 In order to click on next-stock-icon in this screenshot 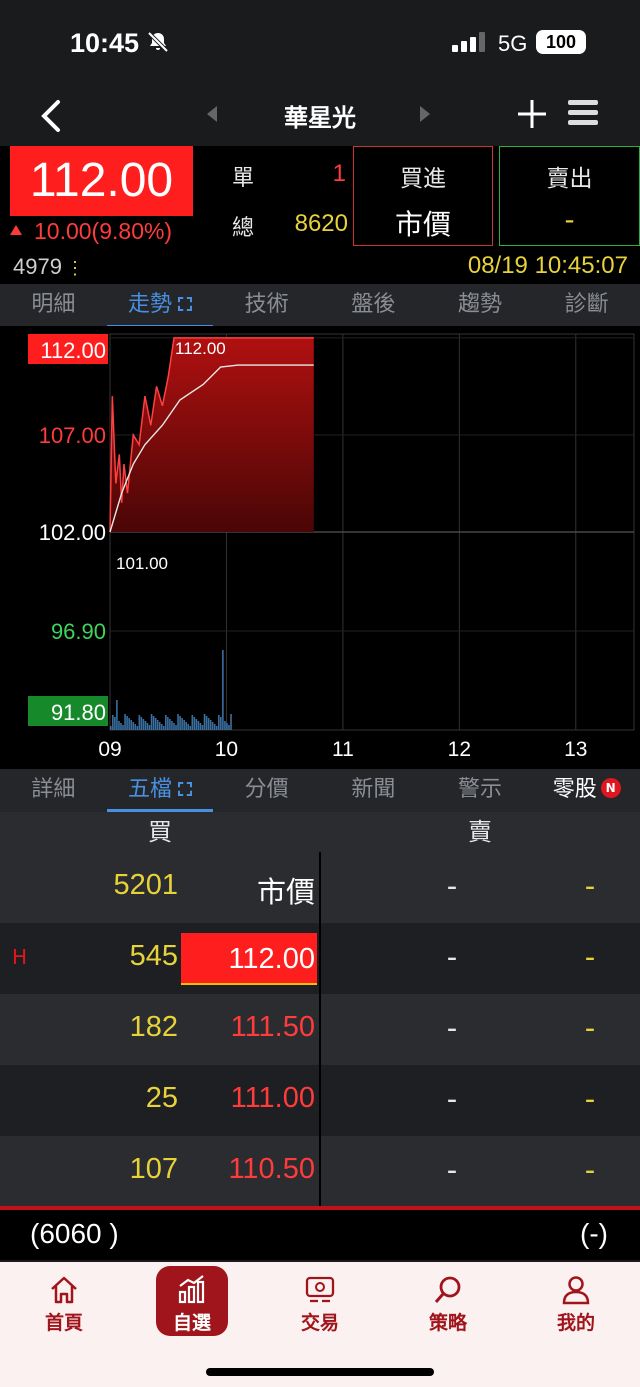, I will do `click(425, 114)`.